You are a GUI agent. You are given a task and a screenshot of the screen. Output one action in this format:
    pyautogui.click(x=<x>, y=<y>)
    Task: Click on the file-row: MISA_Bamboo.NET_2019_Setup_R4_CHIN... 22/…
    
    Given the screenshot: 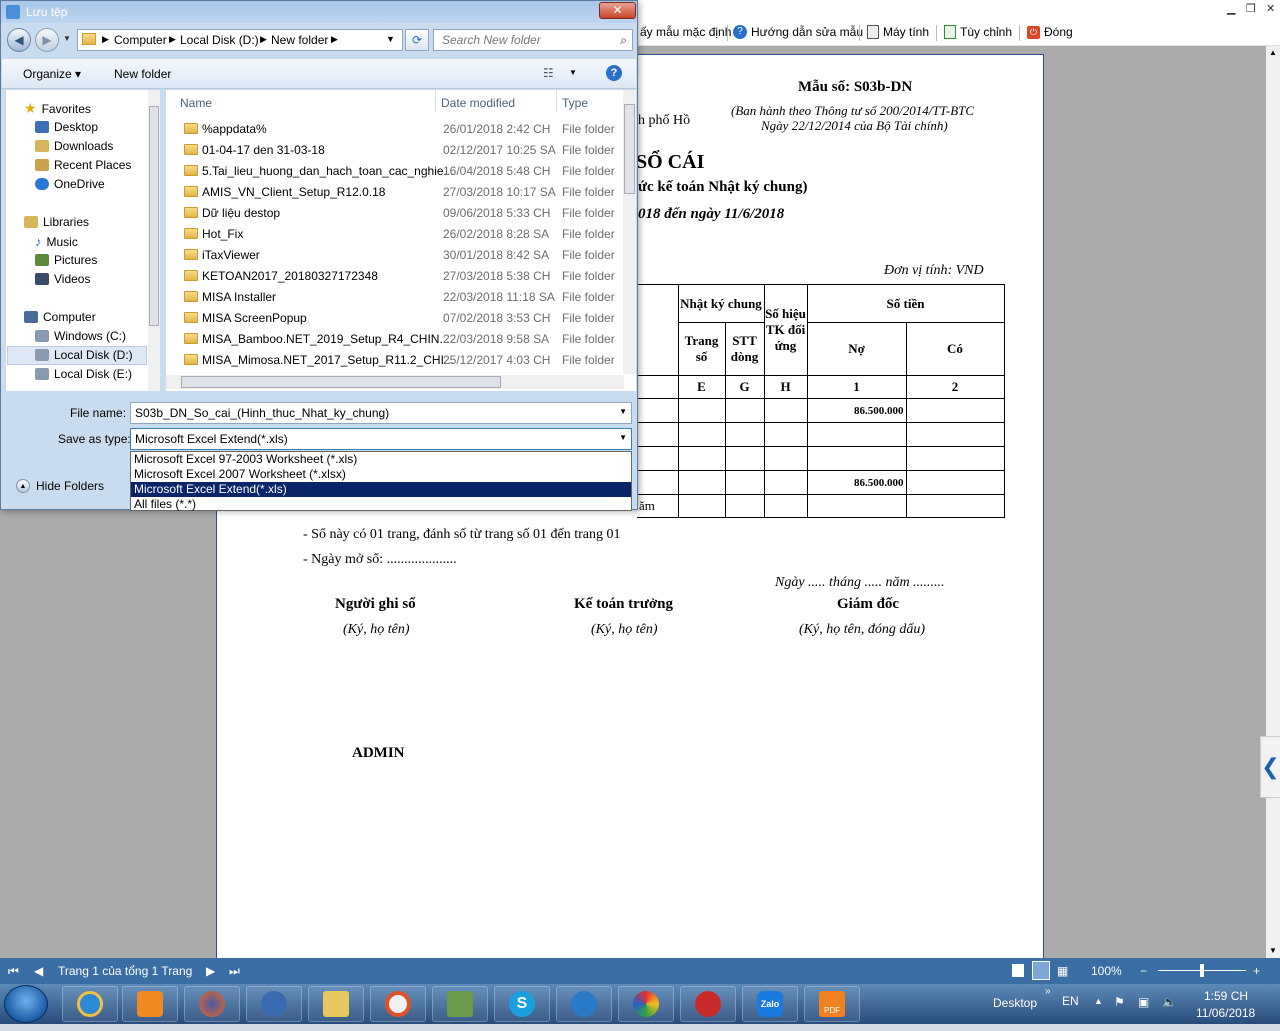 What is the action you would take?
    pyautogui.click(x=395, y=339)
    